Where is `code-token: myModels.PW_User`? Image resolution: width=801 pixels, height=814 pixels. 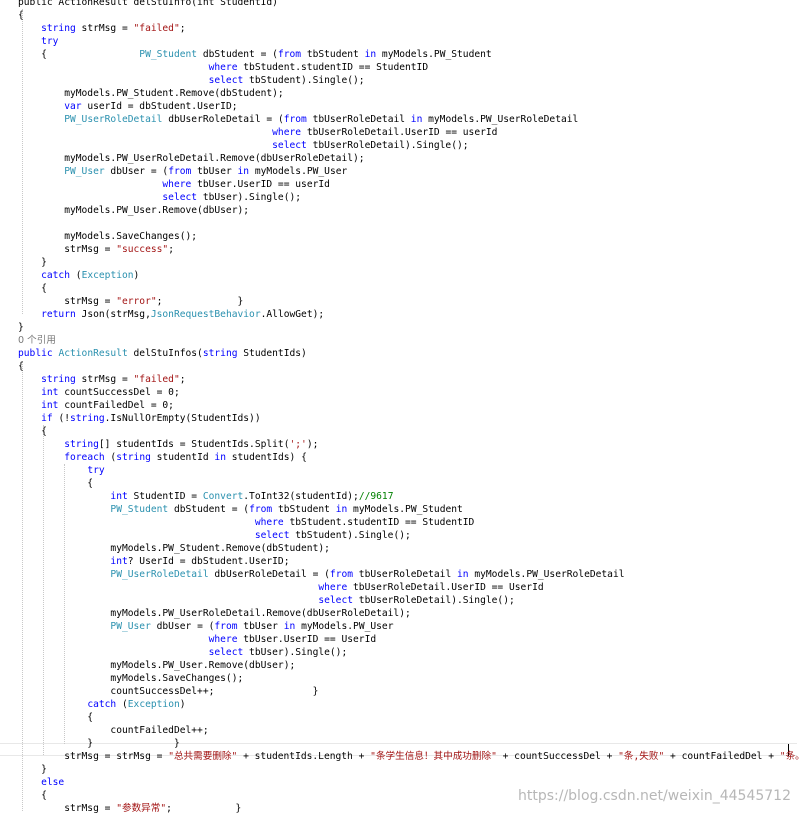 code-token: myModels.PW_User is located at coordinates (344, 626).